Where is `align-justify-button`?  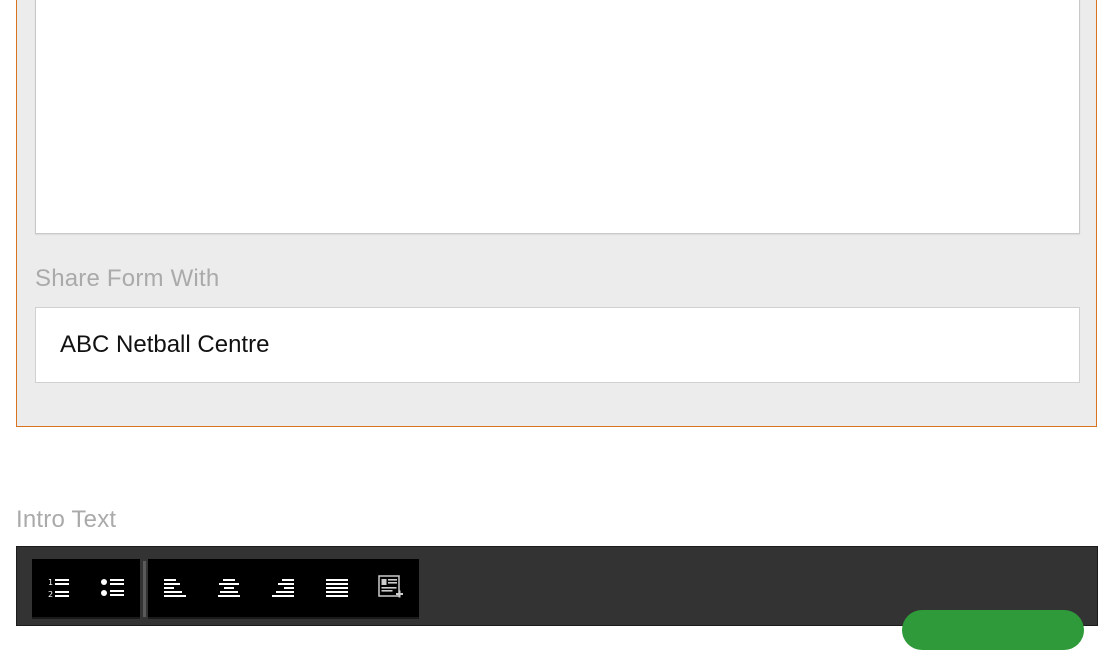
align-justify-button is located at coordinates (337, 588).